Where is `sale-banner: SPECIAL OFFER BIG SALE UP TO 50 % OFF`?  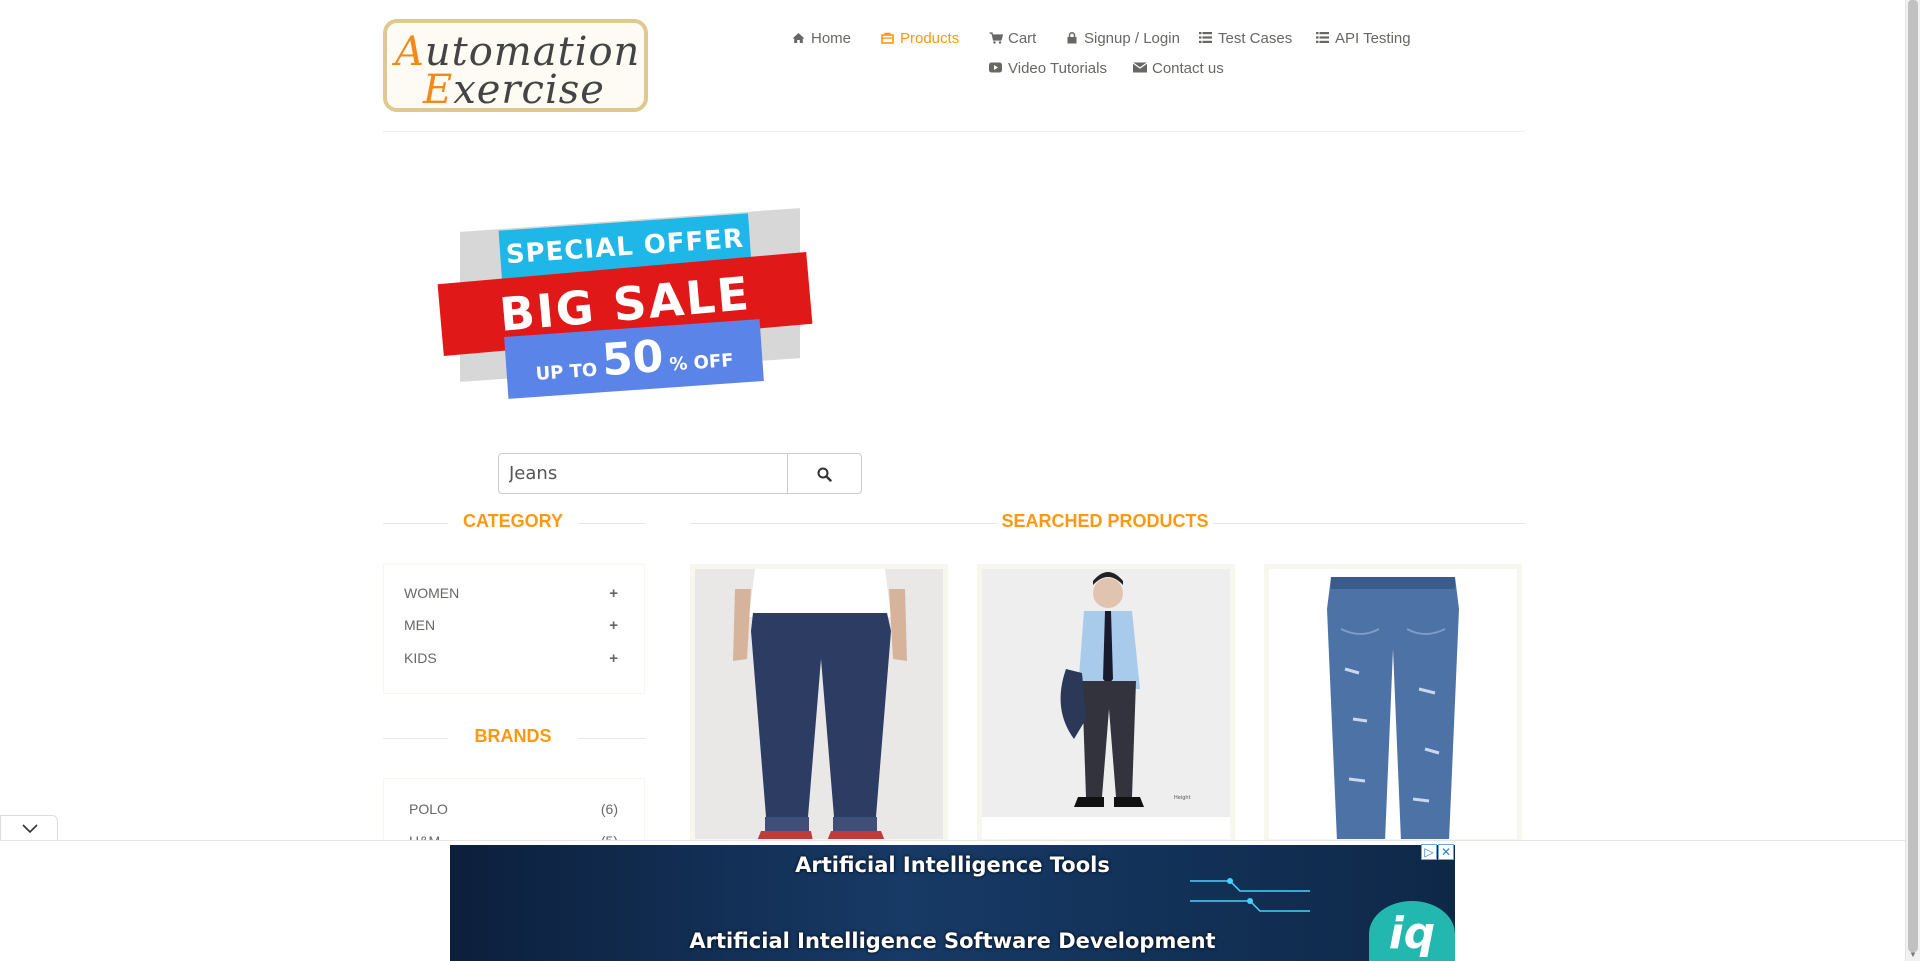 sale-banner: SPECIAL OFFER BIG SALE UP TO 50 % OFF is located at coordinates (633, 303).